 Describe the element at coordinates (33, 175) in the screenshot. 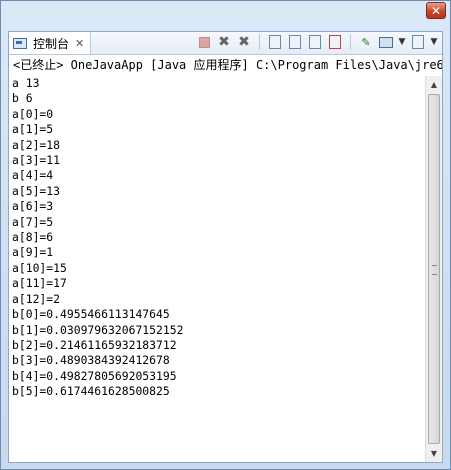

I see `console-line: a[4]=4` at that location.